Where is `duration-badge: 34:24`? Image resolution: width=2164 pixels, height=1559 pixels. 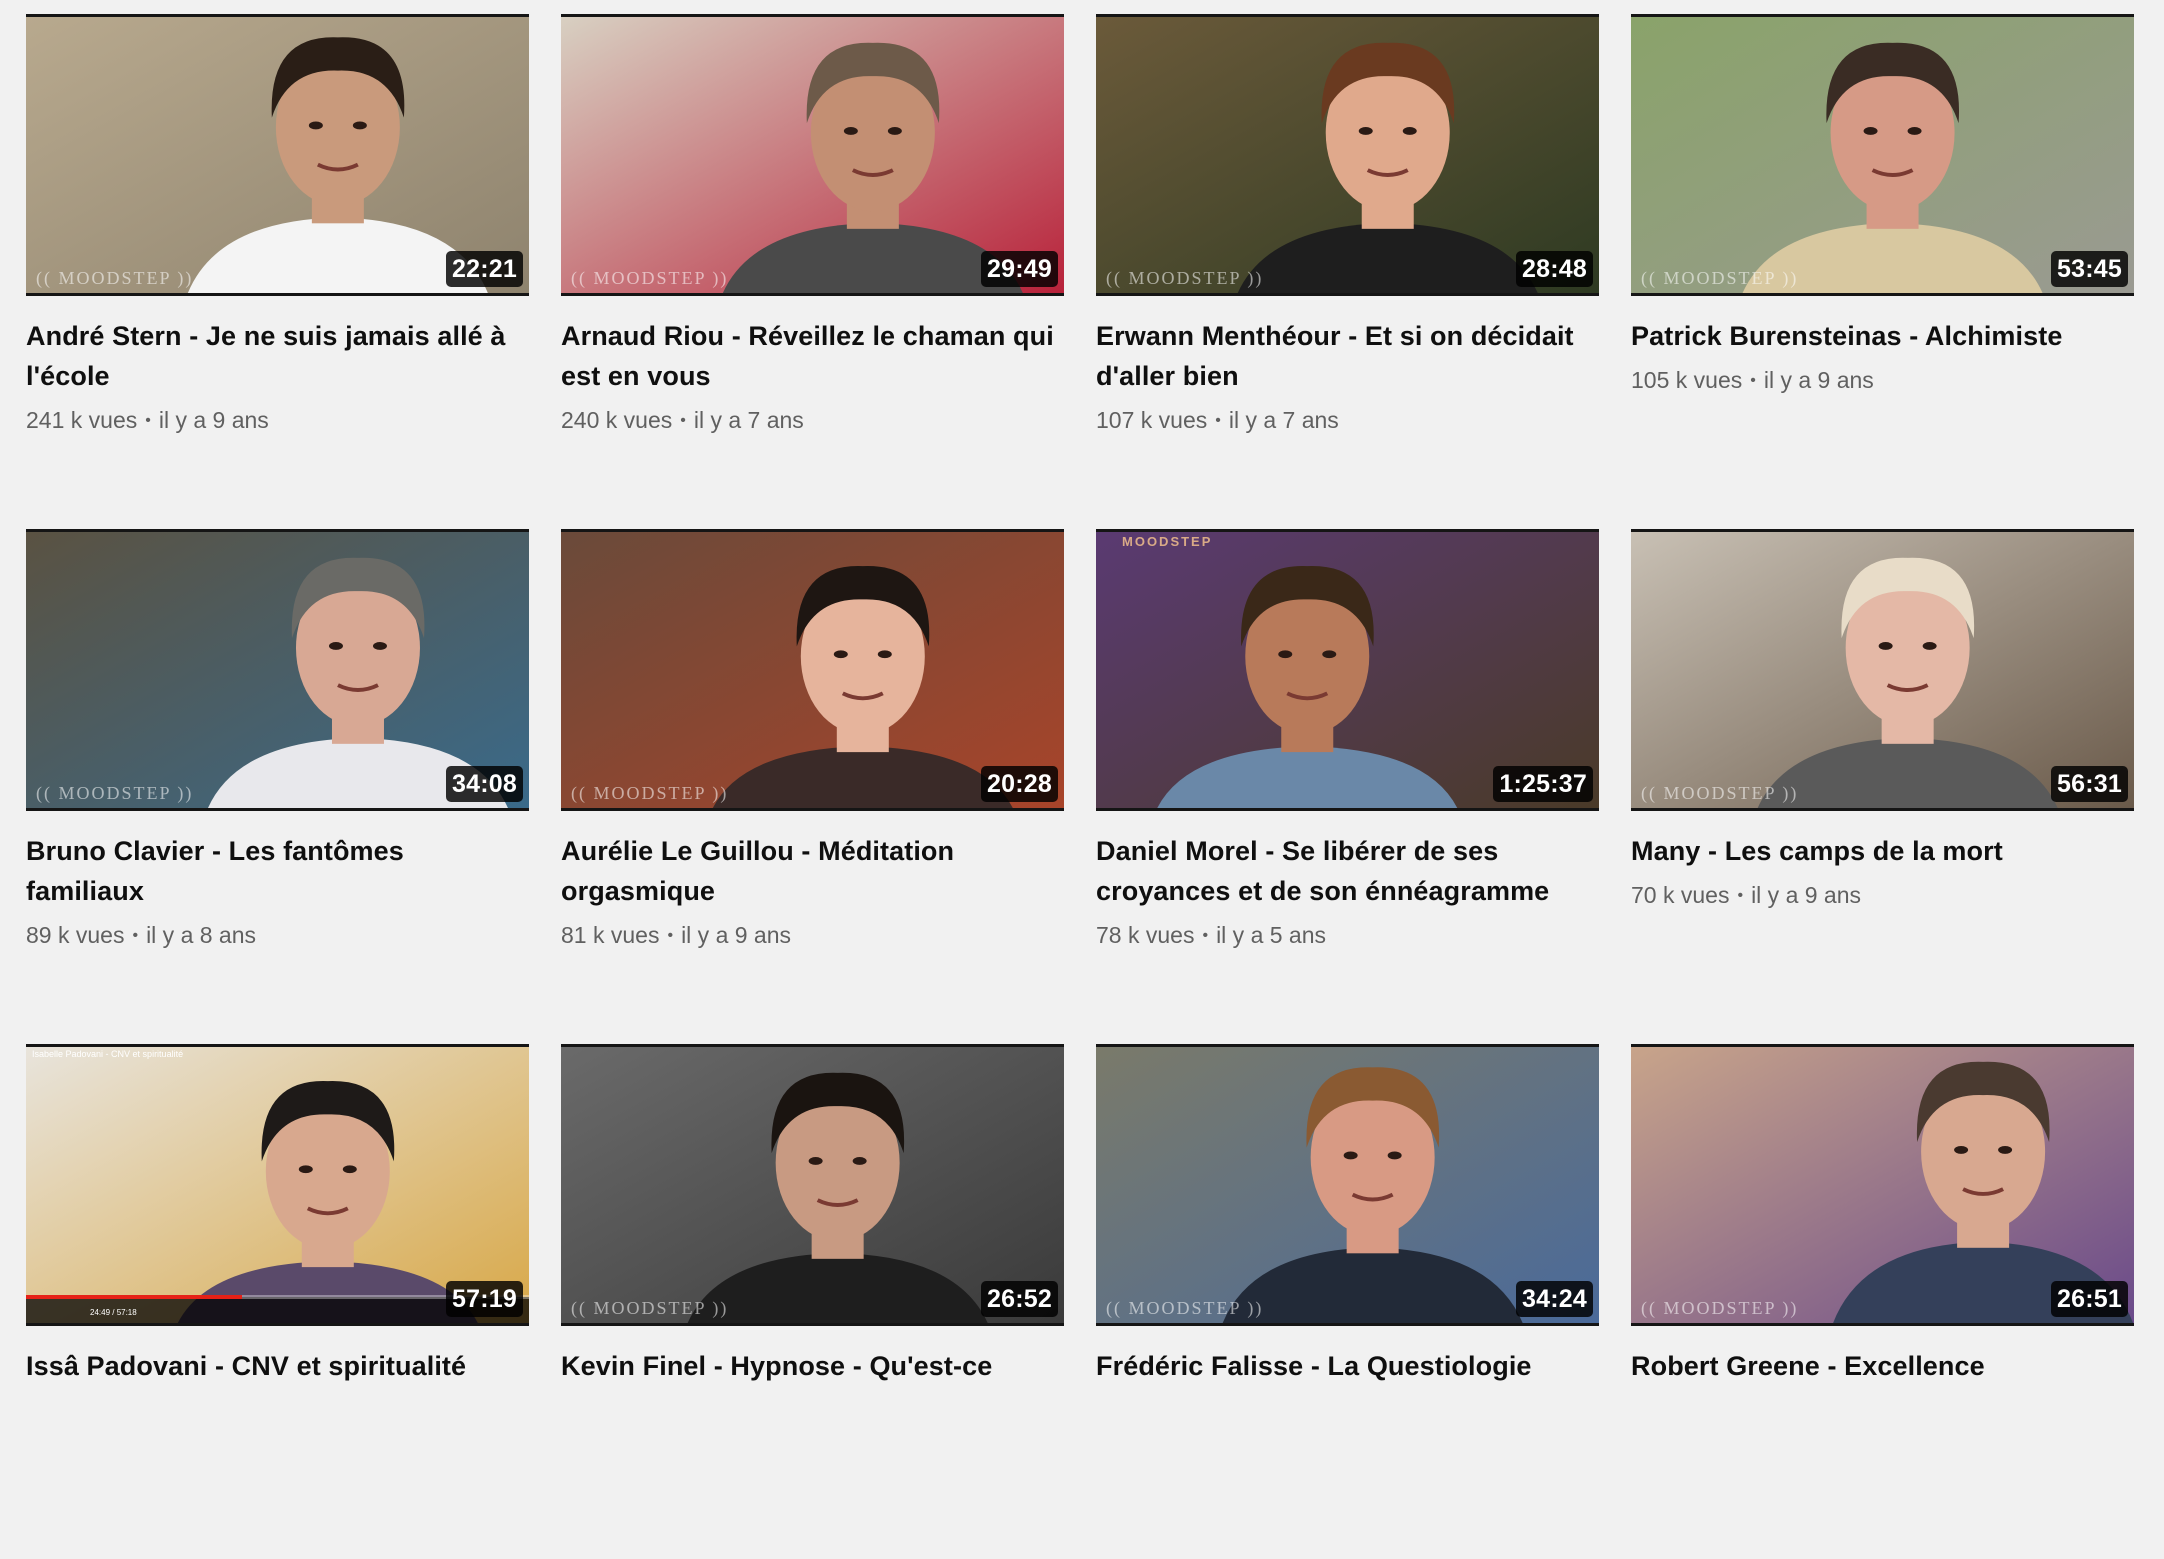 duration-badge: 34:24 is located at coordinates (1554, 1299).